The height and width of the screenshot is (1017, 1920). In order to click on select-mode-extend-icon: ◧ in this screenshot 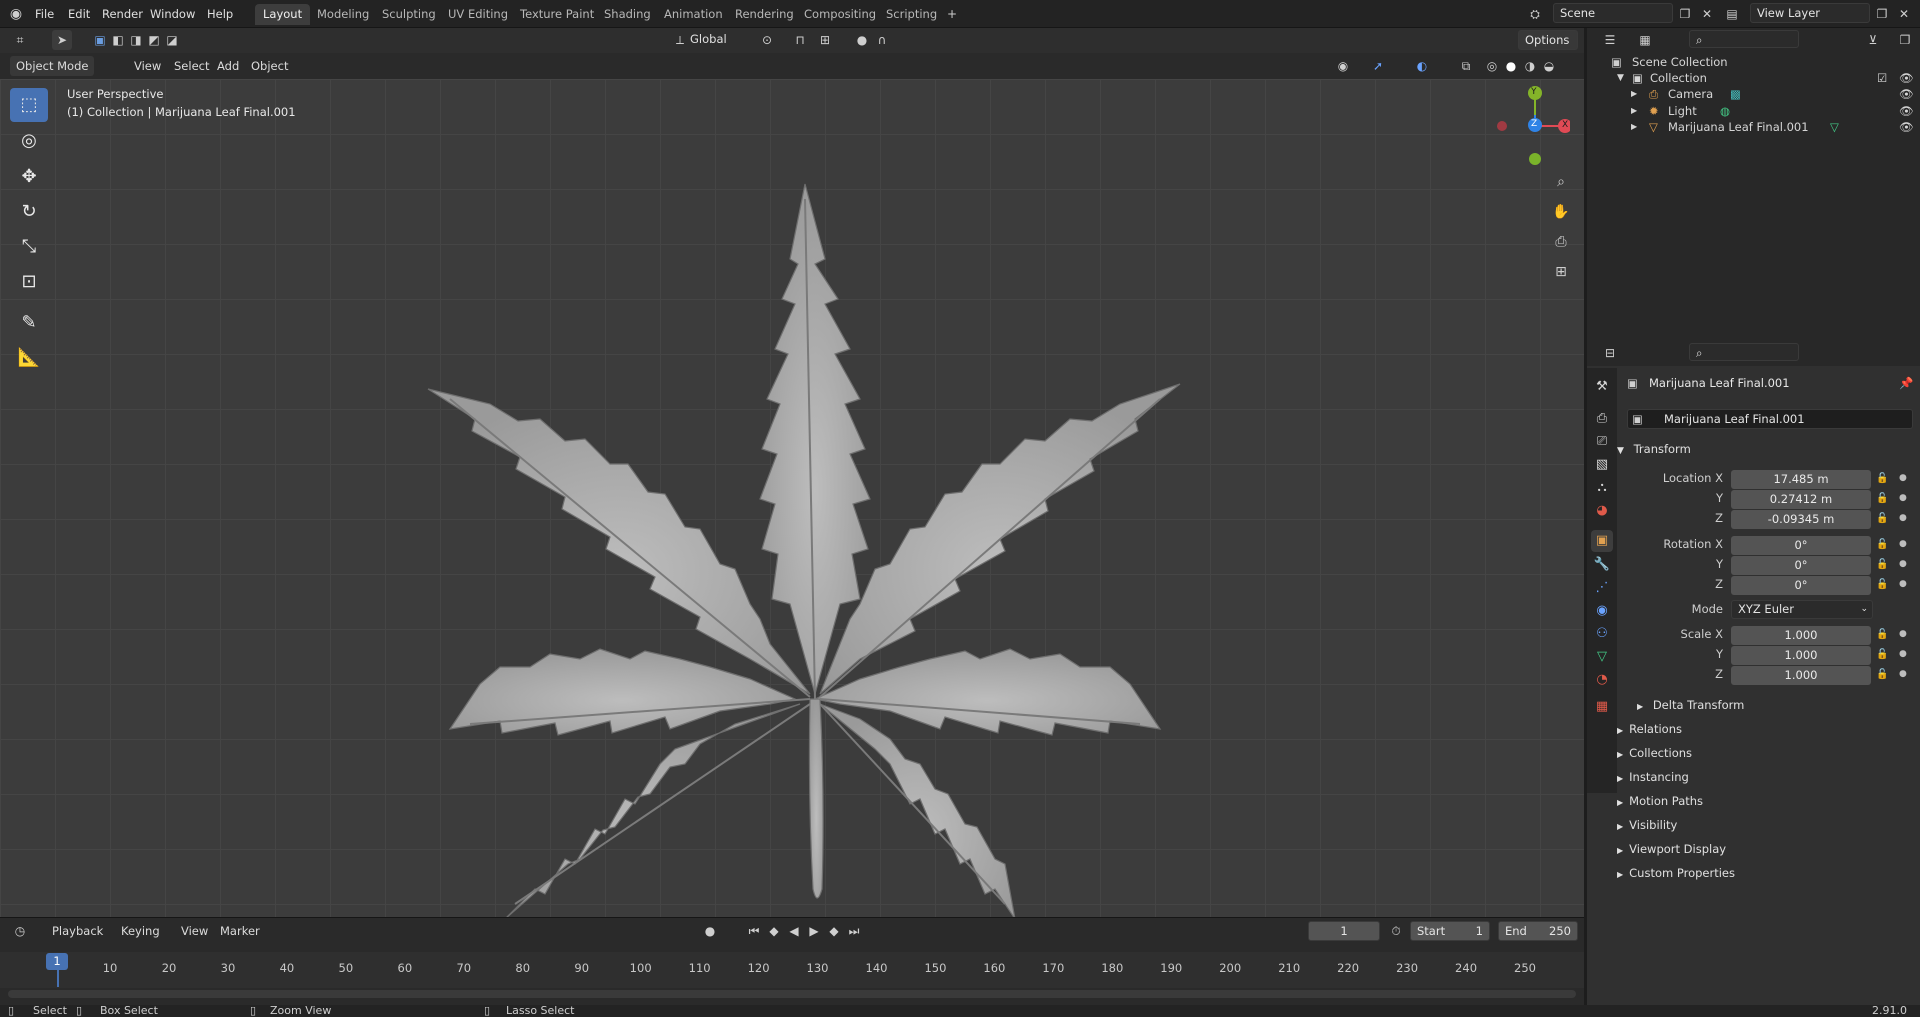, I will do `click(118, 40)`.